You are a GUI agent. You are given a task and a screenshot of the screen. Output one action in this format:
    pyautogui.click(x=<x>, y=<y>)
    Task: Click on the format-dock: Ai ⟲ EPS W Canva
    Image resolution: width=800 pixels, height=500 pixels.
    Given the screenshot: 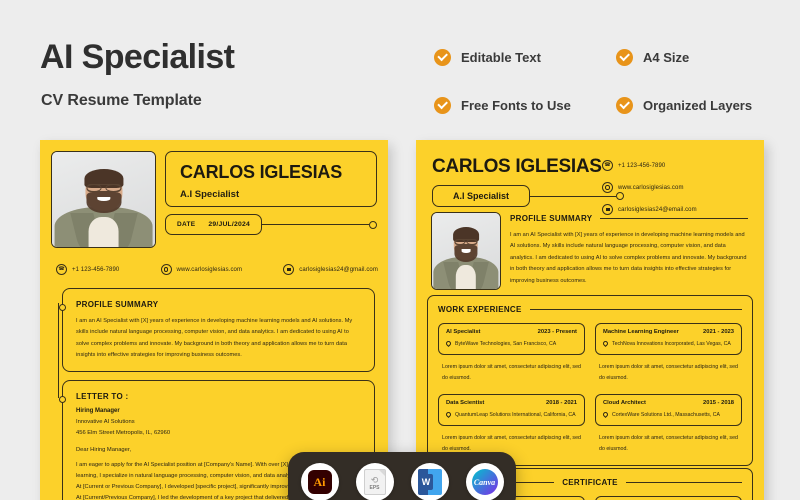 What is the action you would take?
    pyautogui.click(x=402, y=476)
    